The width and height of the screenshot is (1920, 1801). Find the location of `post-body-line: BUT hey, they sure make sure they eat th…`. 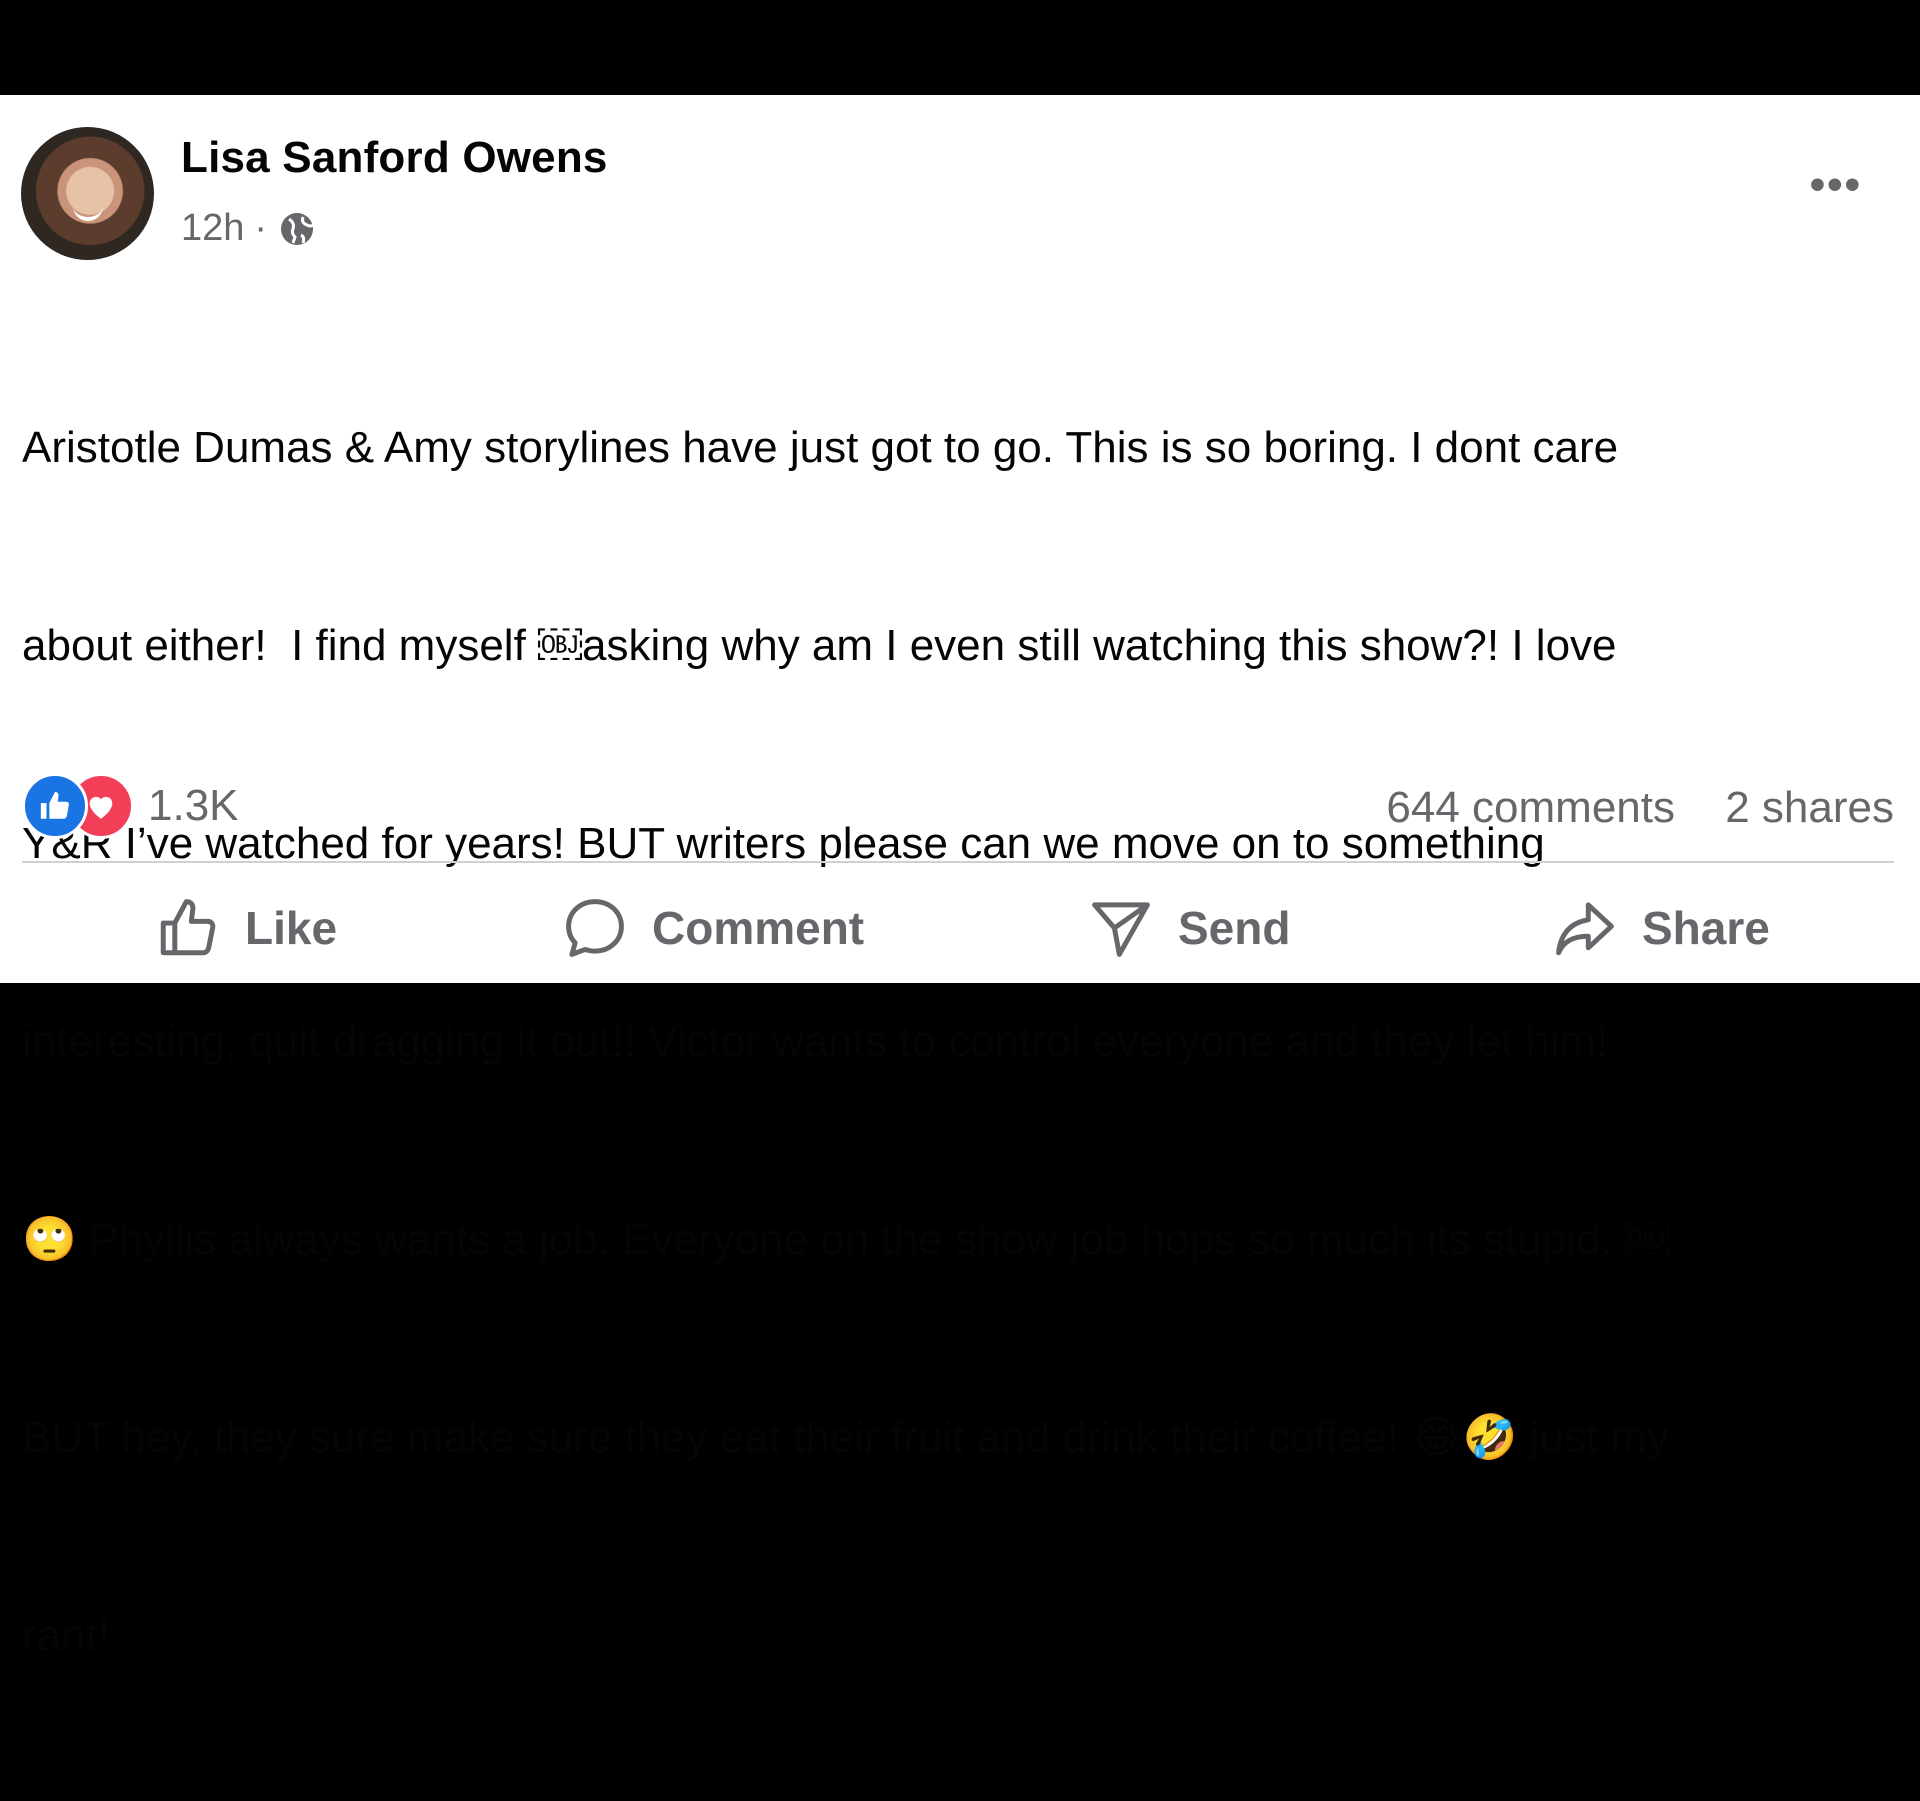

post-body-line: BUT hey, they sure make sure they eat th… is located at coordinates (845, 1437).